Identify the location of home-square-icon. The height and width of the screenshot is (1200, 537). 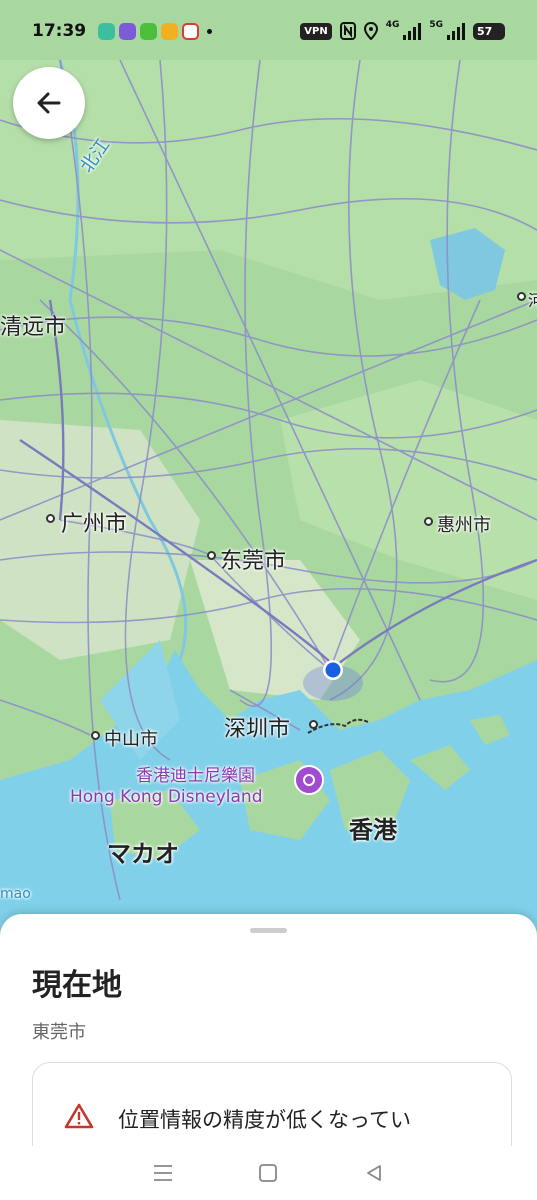
(268, 1173).